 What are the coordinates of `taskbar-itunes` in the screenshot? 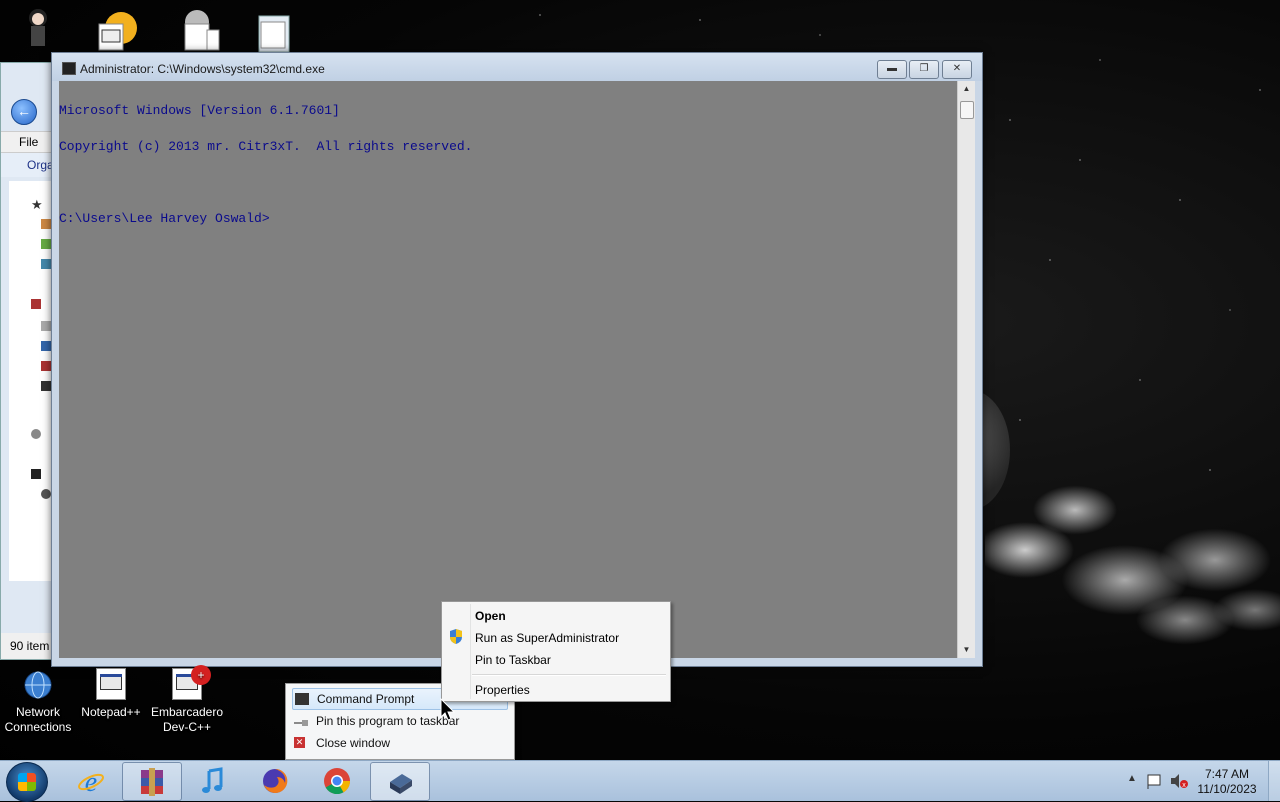 It's located at (213, 780).